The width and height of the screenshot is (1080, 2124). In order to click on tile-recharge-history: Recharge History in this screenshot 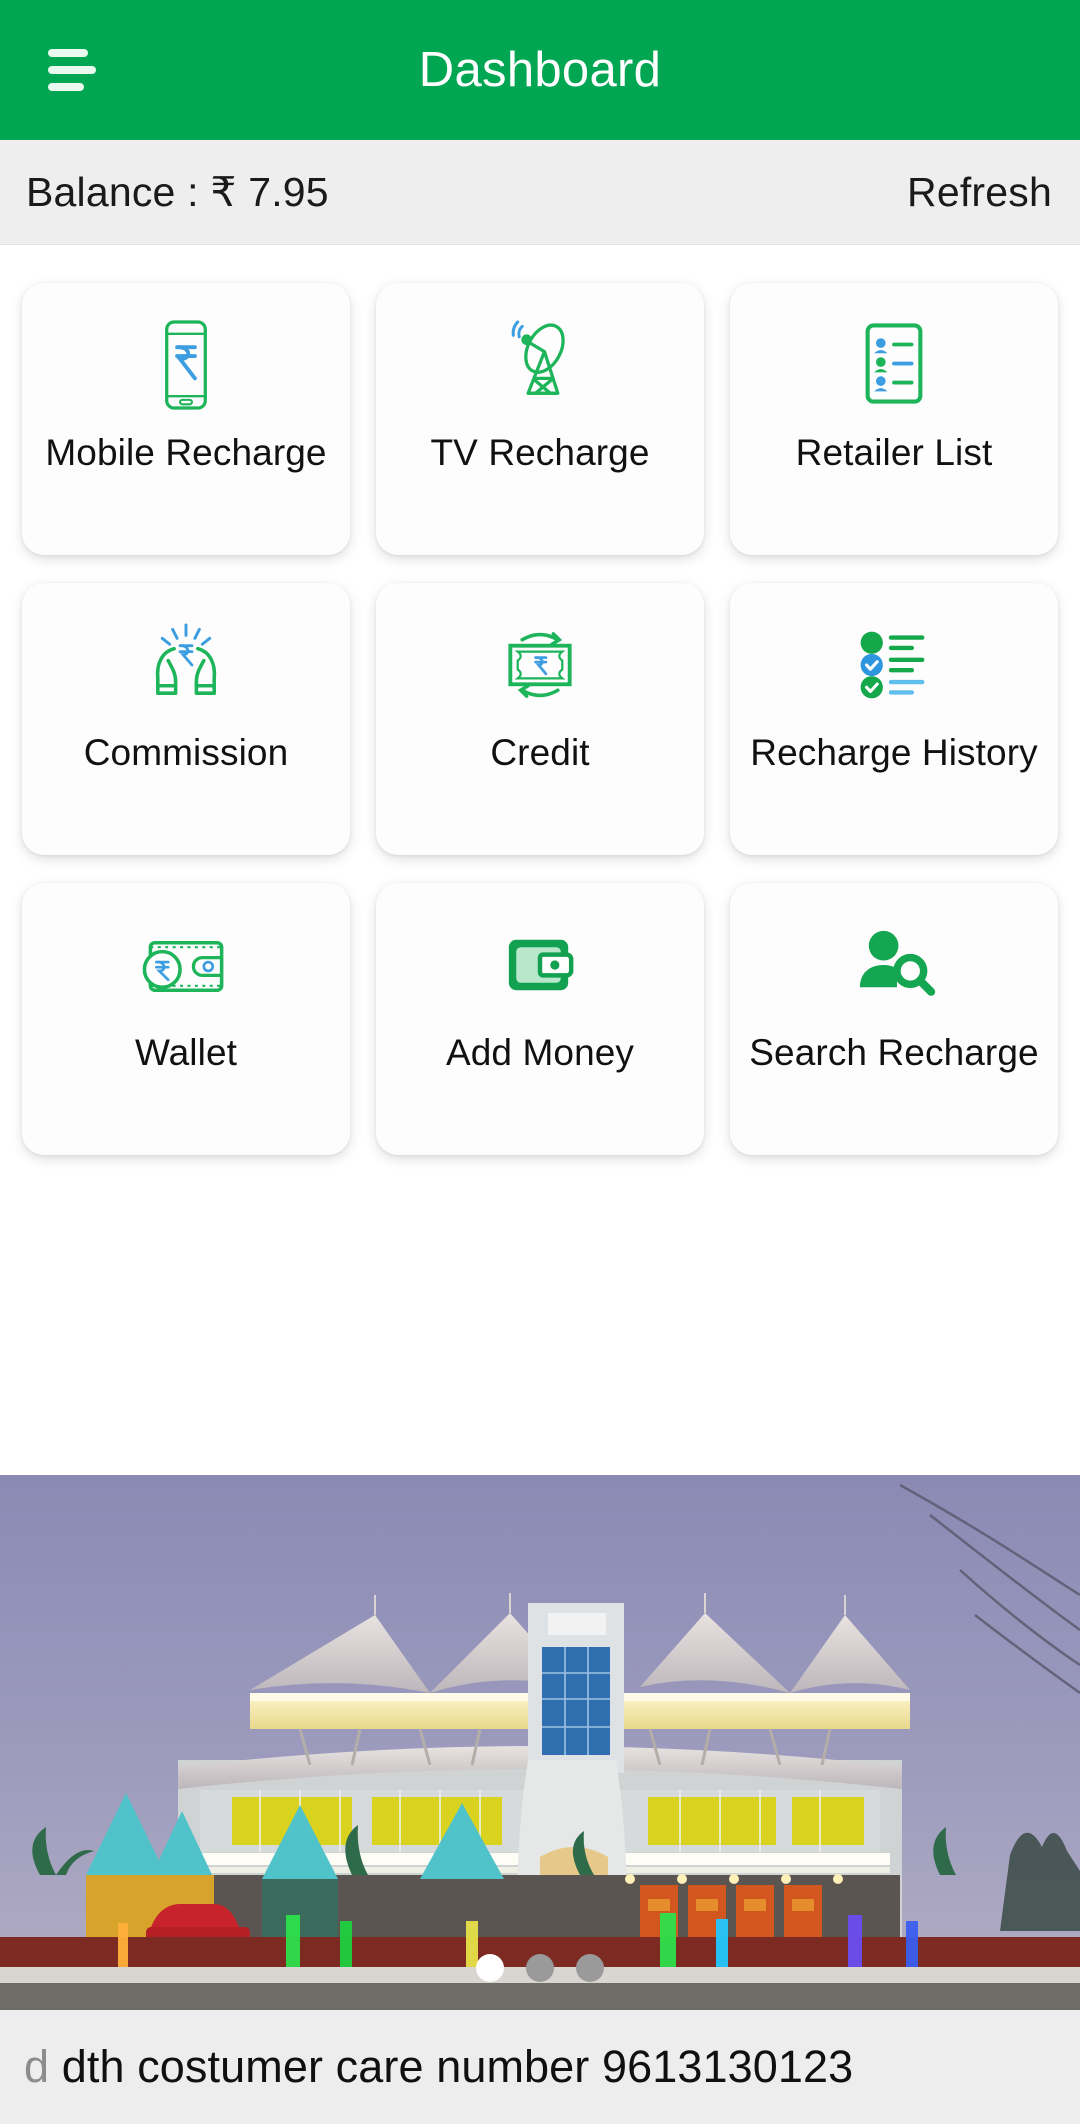, I will do `click(894, 719)`.